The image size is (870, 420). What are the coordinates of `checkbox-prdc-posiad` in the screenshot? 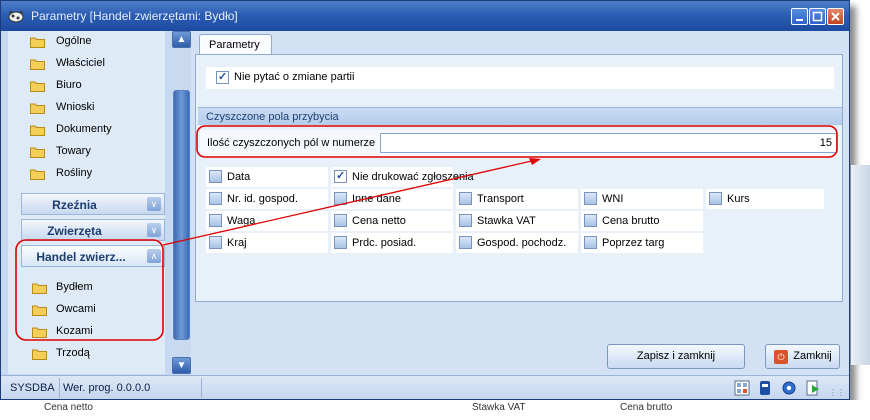 It's located at (340, 242).